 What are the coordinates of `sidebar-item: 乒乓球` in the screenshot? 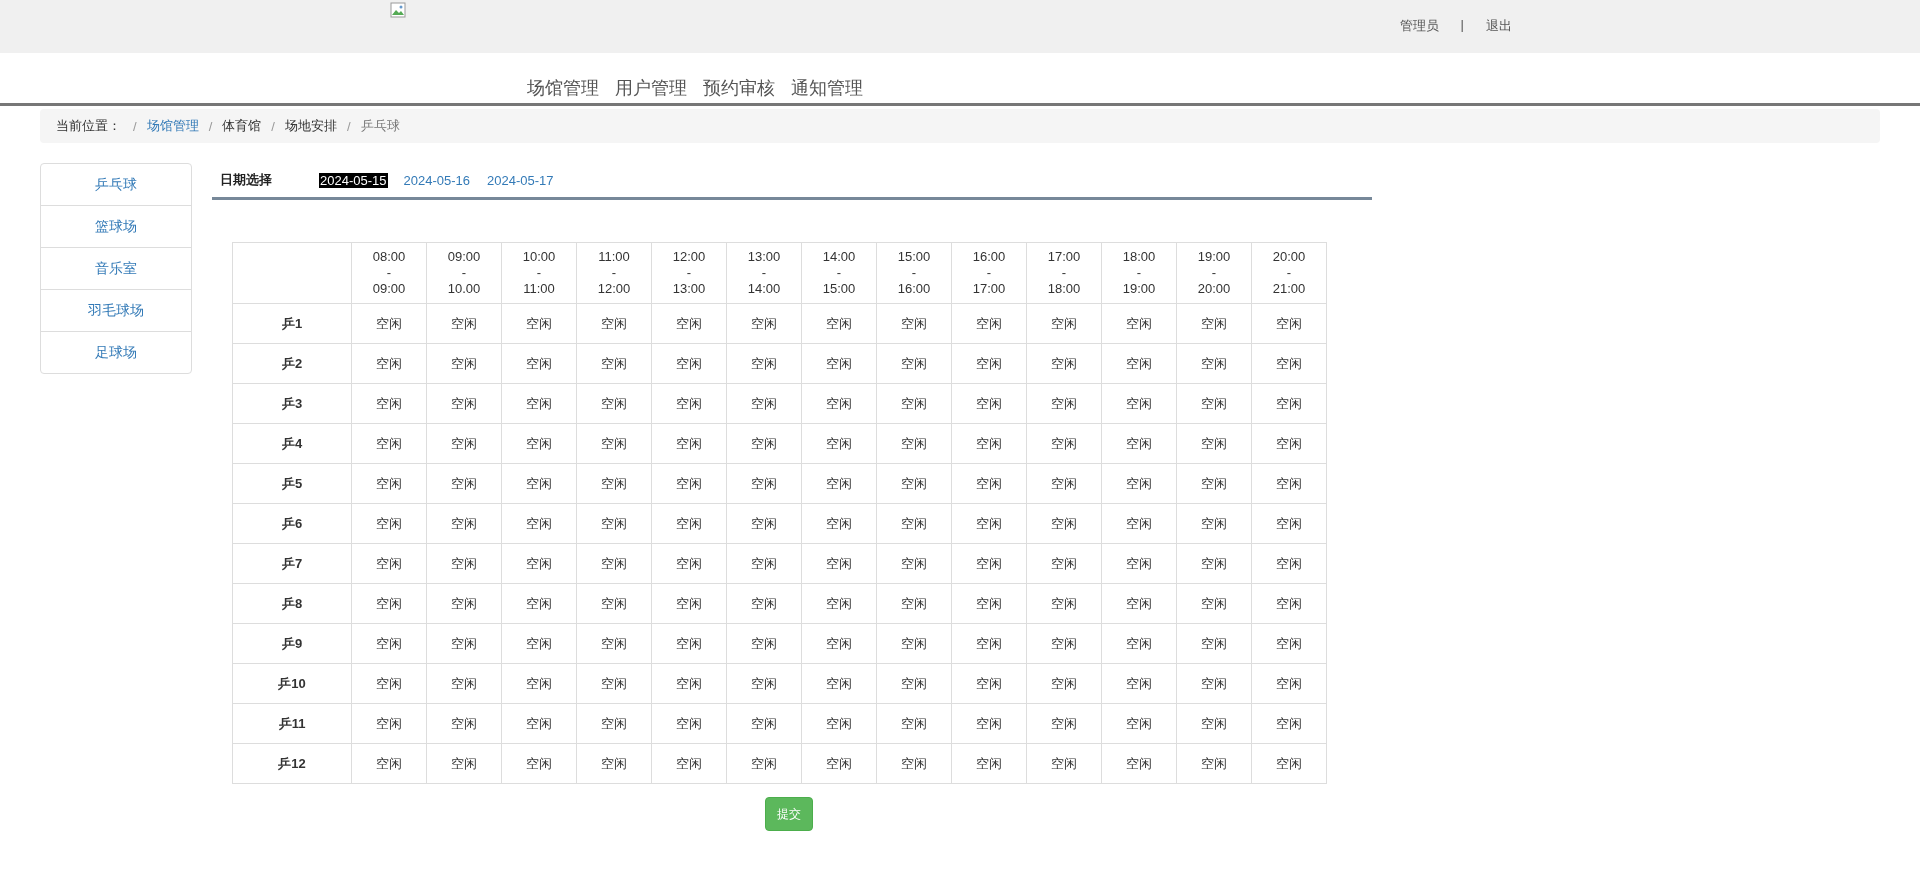 It's located at (116, 184).